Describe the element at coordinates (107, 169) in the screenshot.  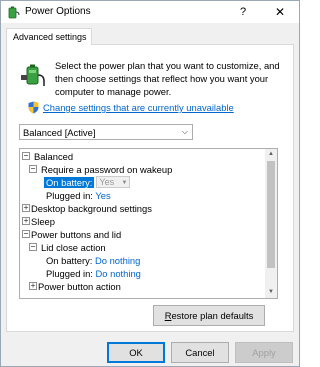
I see `tree-item-label: Require a password on wakeup` at that location.